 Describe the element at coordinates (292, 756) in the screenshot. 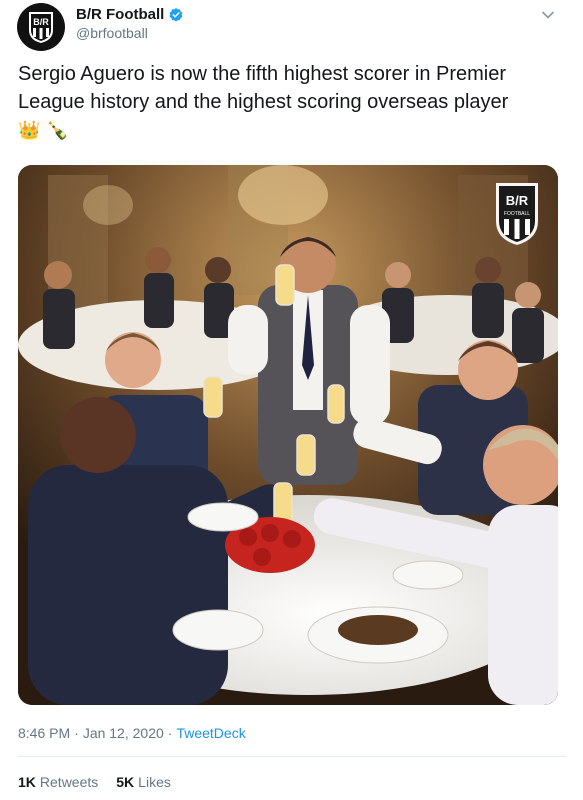

I see `divider` at that location.